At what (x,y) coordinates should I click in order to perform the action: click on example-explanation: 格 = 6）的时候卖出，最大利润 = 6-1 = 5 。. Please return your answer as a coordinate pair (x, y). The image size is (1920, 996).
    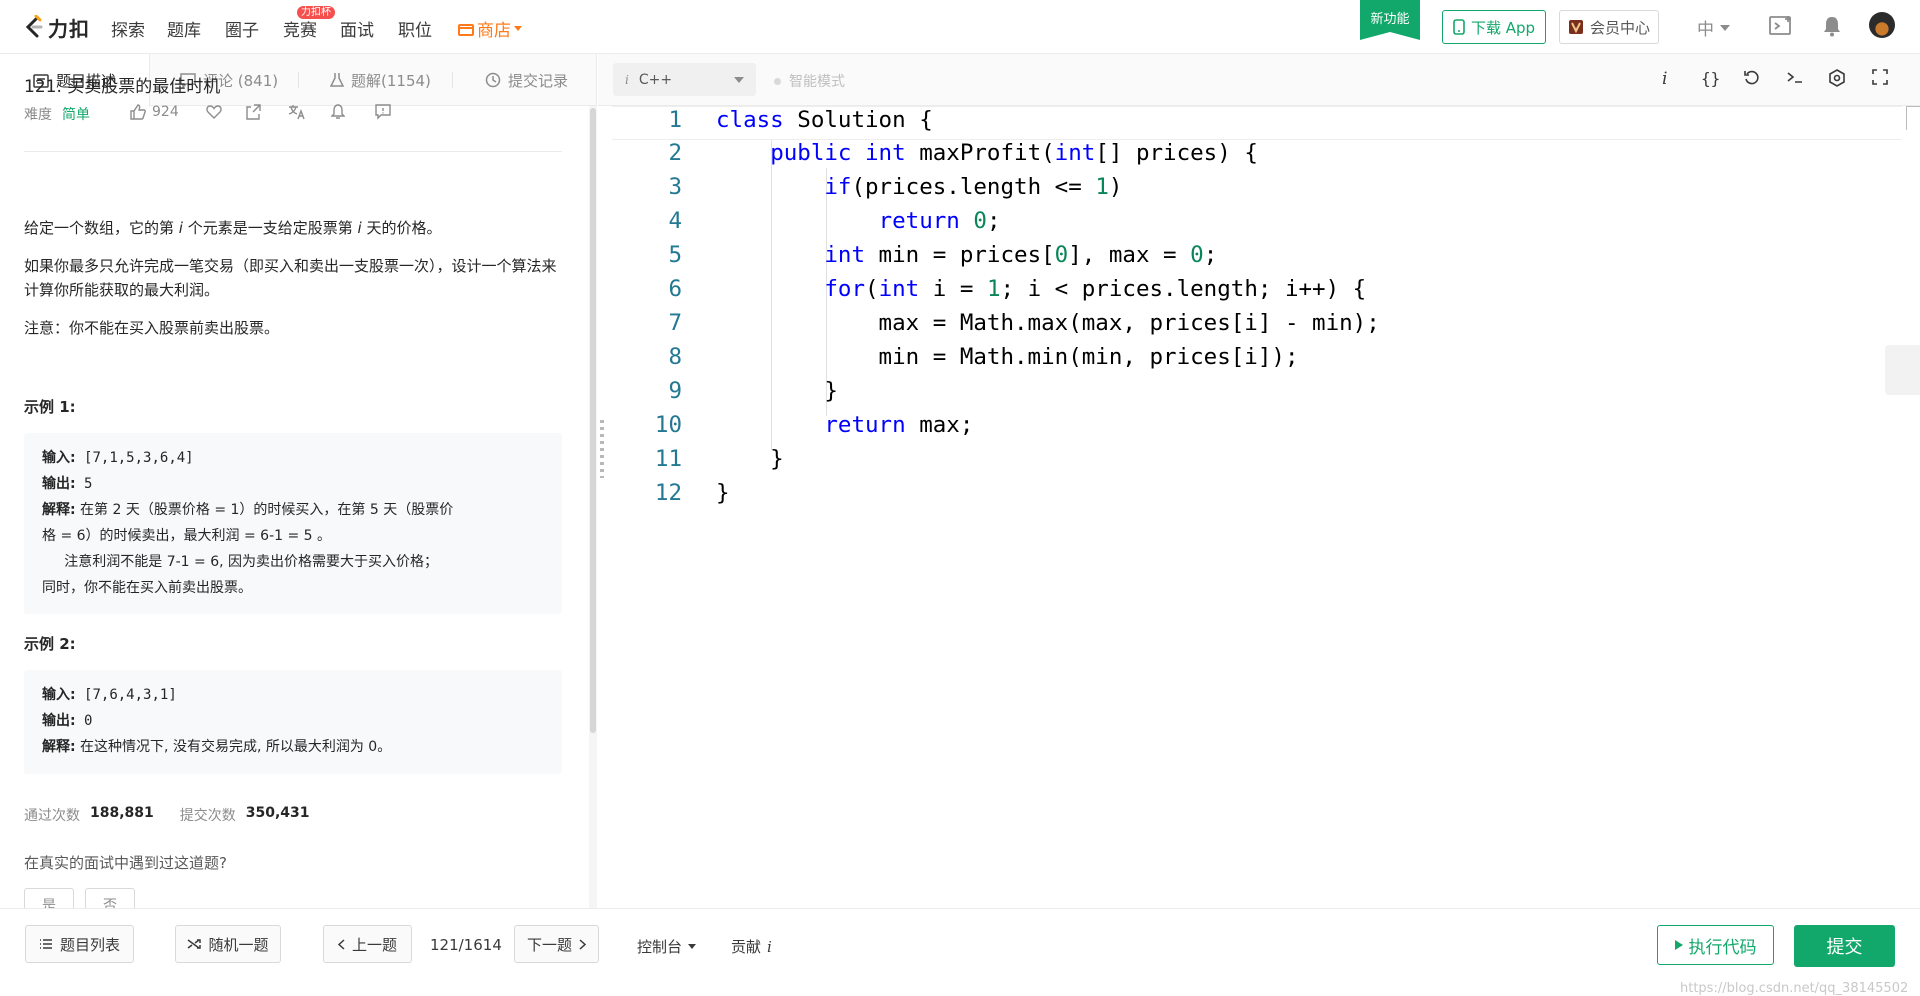
    Looking at the image, I should click on (187, 536).